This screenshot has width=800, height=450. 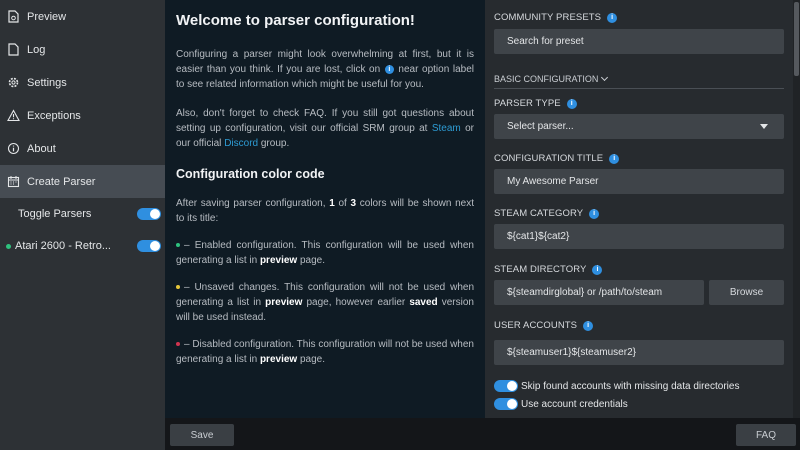 I want to click on gear-icon, so click(x=13, y=82).